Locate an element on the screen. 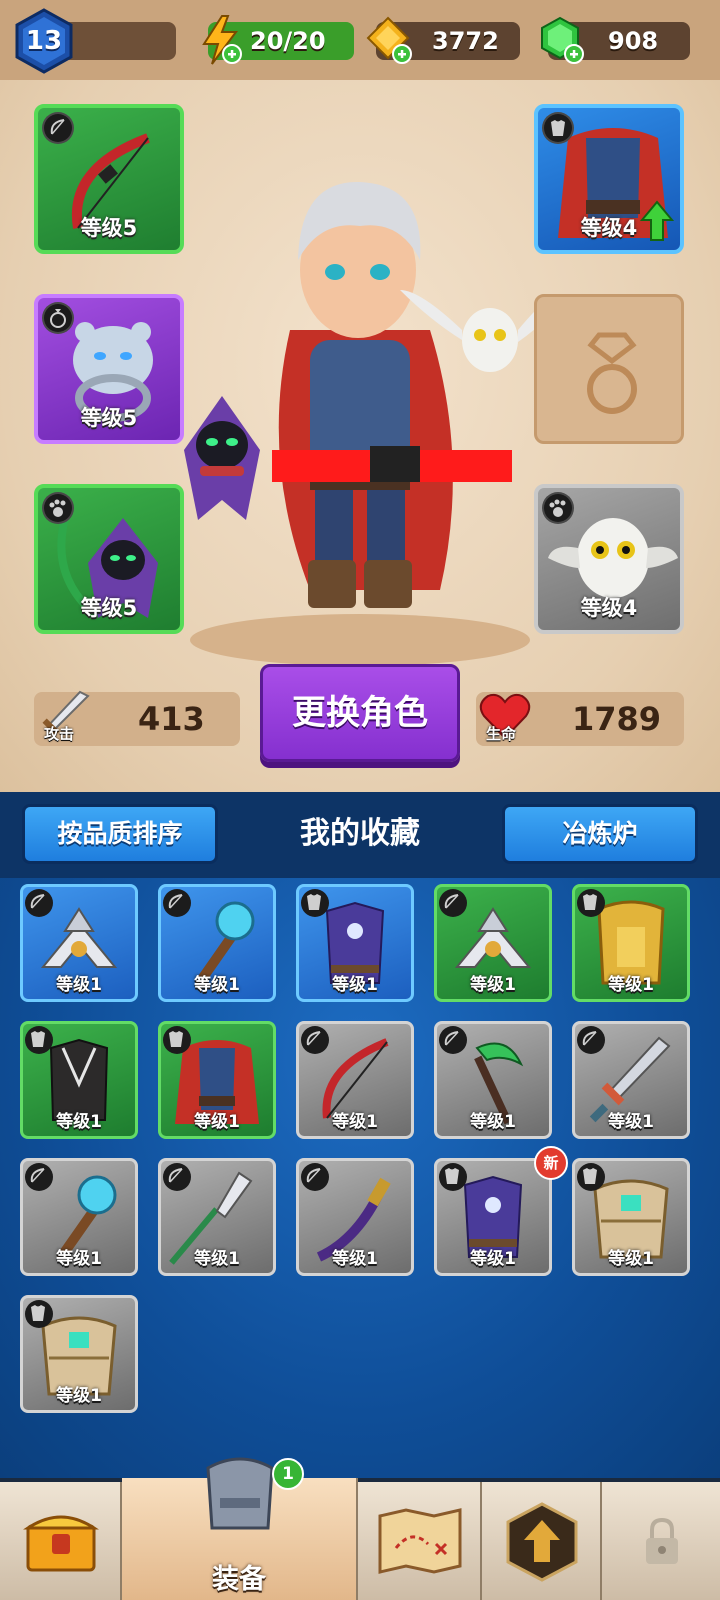  bottom-navigation: 1 装备 is located at coordinates (360, 1528).